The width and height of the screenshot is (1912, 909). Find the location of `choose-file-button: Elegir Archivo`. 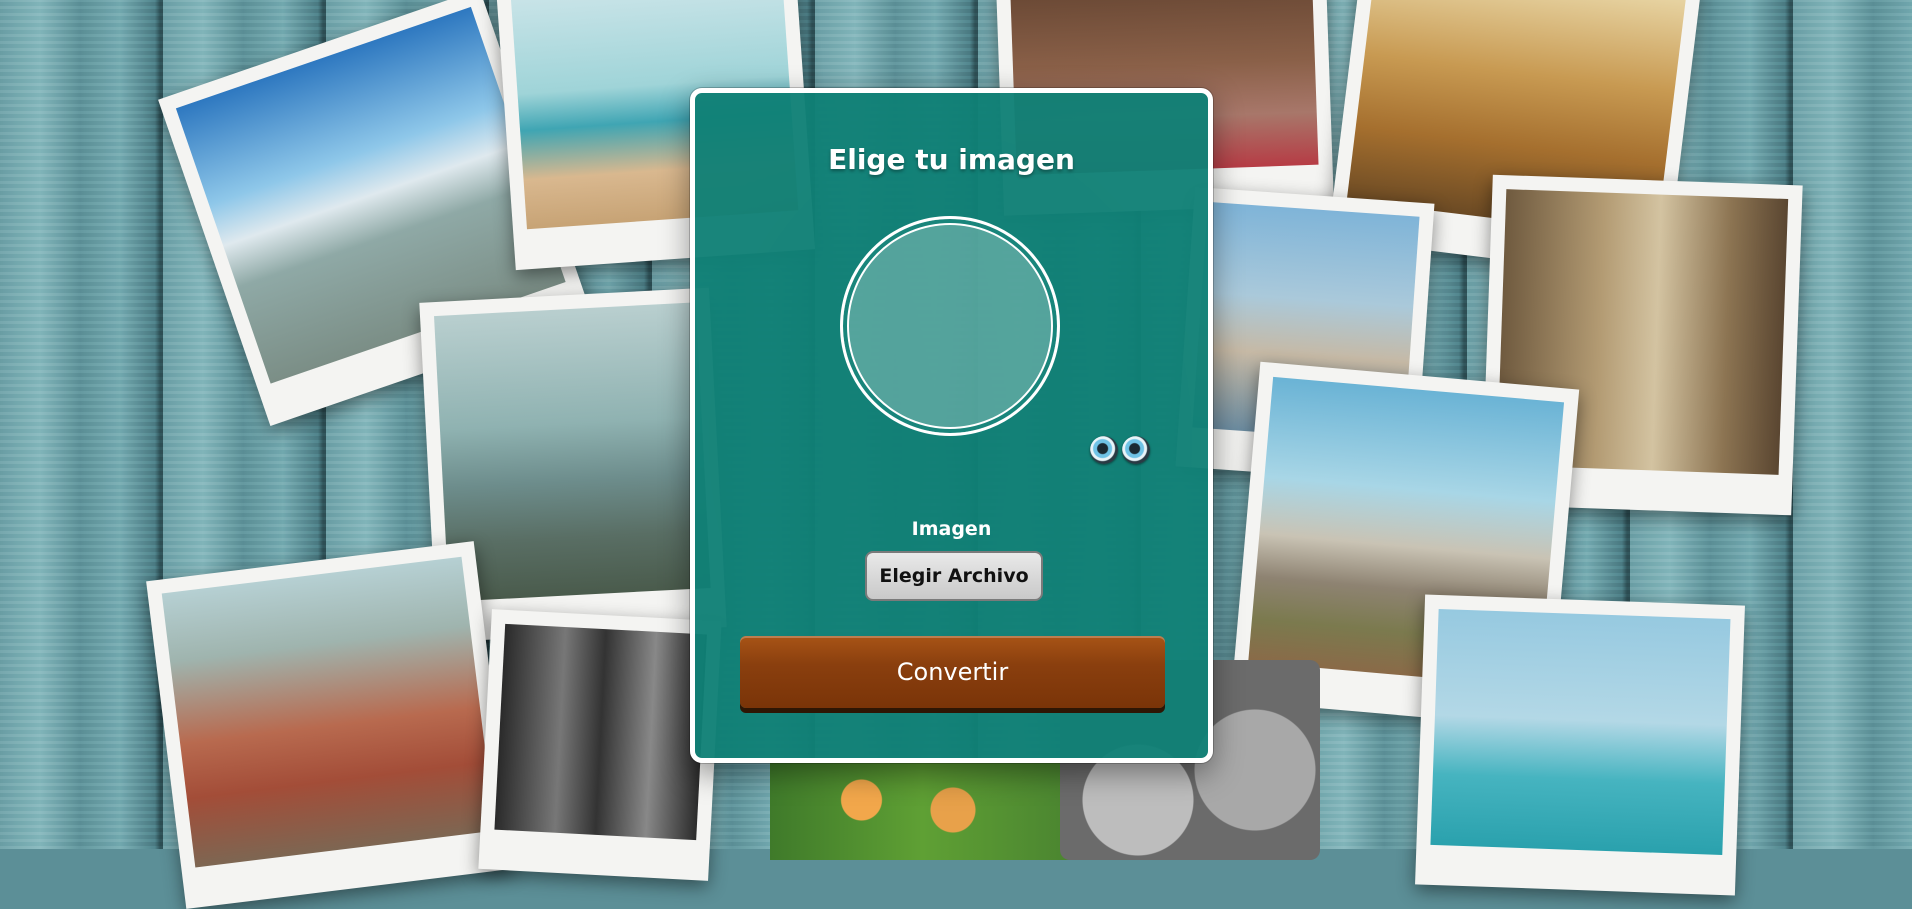

choose-file-button: Elegir Archivo is located at coordinates (954, 576).